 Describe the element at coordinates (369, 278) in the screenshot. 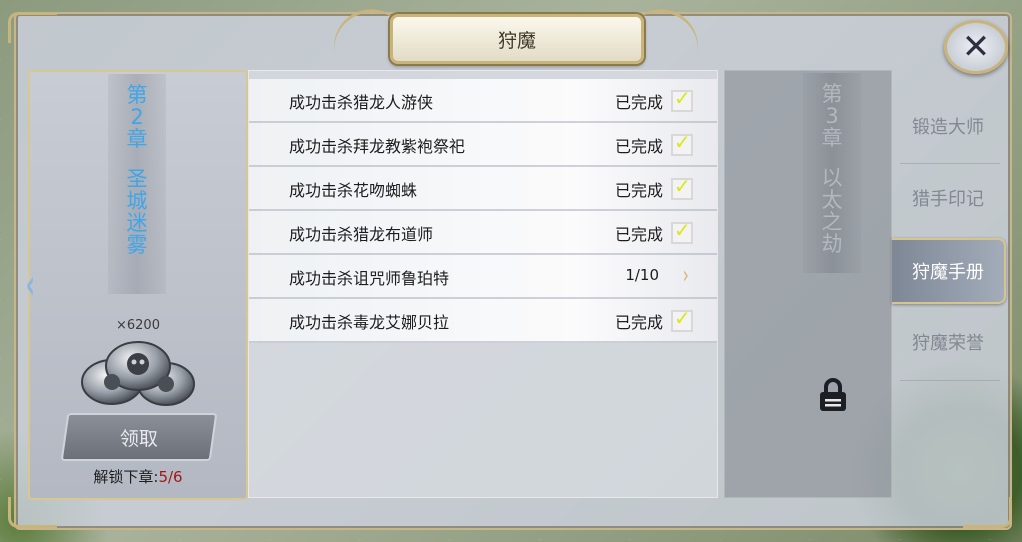

I see `task-name: 成功击杀诅咒师鲁珀特` at that location.